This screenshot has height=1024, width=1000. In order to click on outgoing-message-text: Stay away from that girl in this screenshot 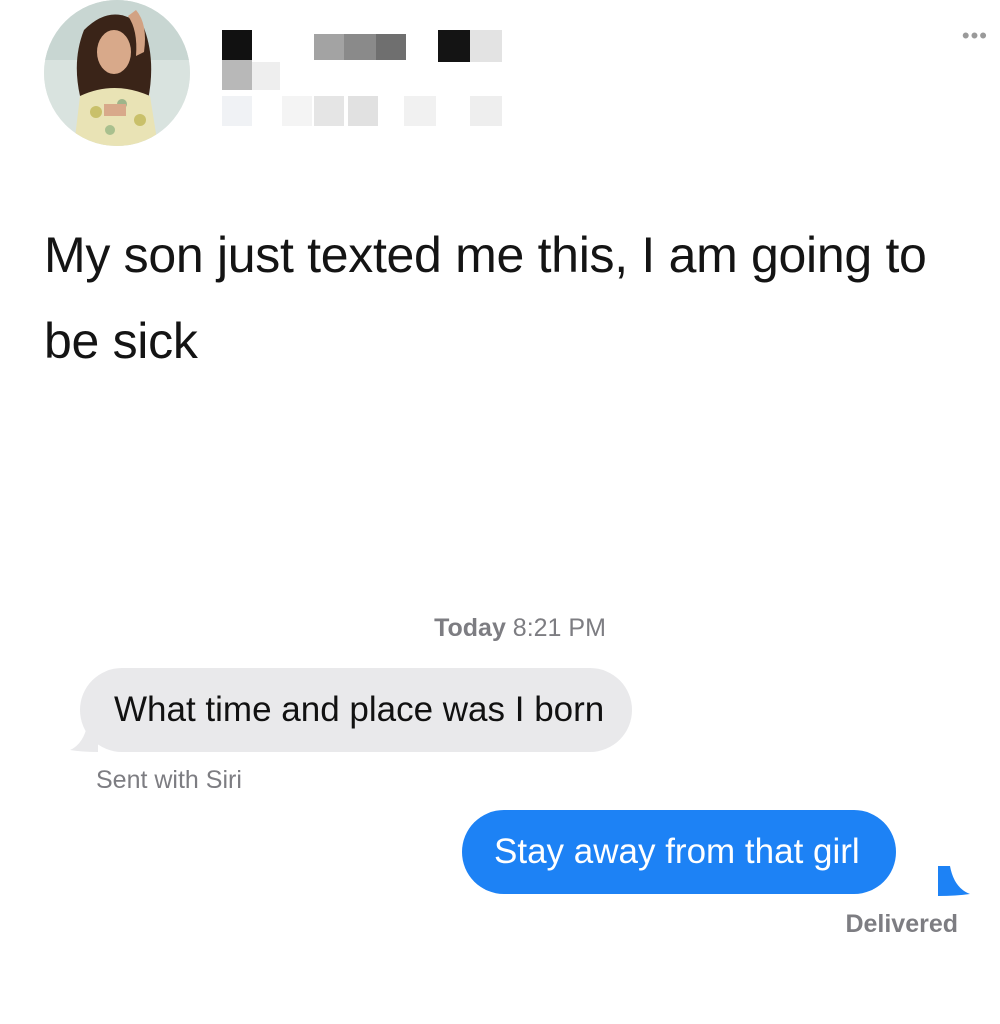, I will do `click(677, 851)`.